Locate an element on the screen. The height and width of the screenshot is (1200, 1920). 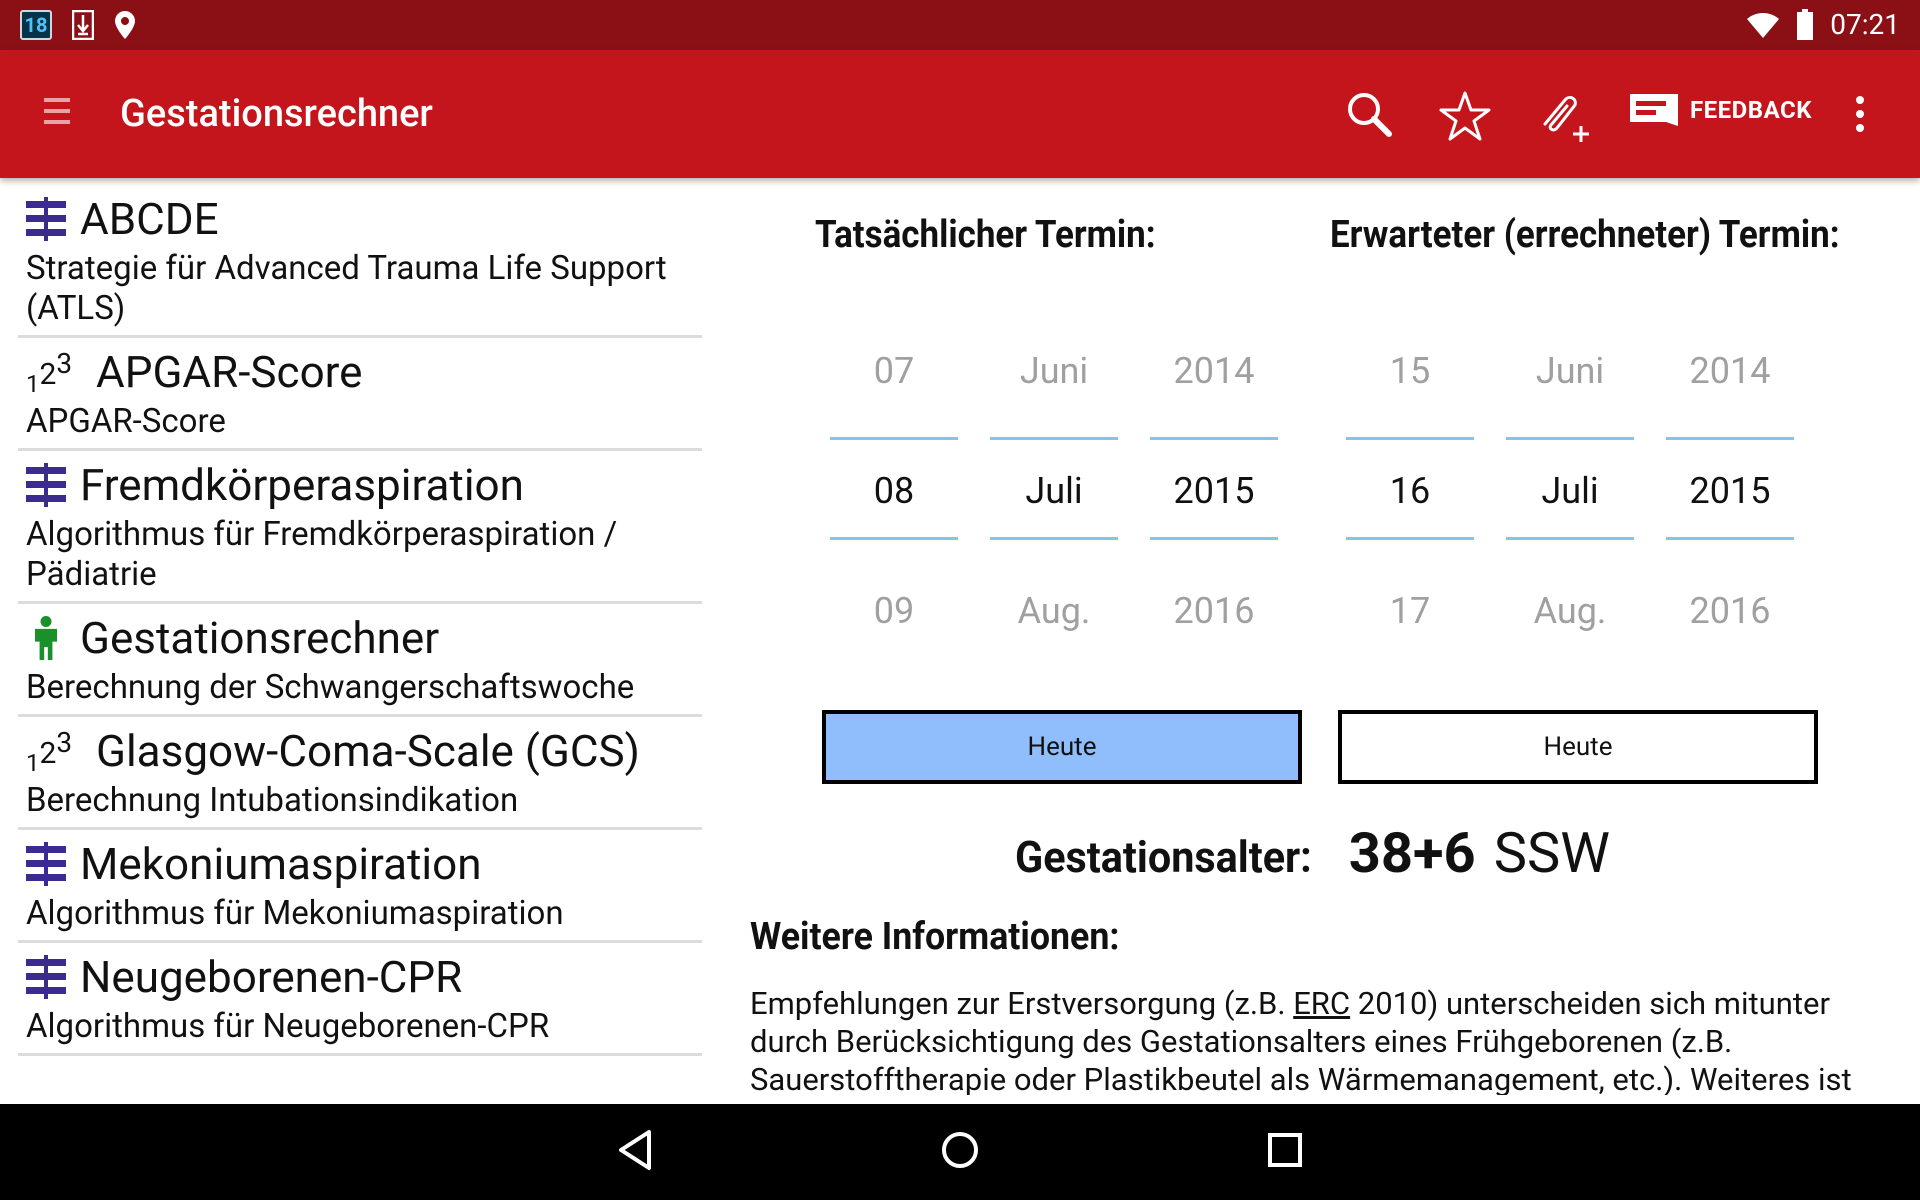
info-title: Weitere Informationen: is located at coordinates (935, 937).